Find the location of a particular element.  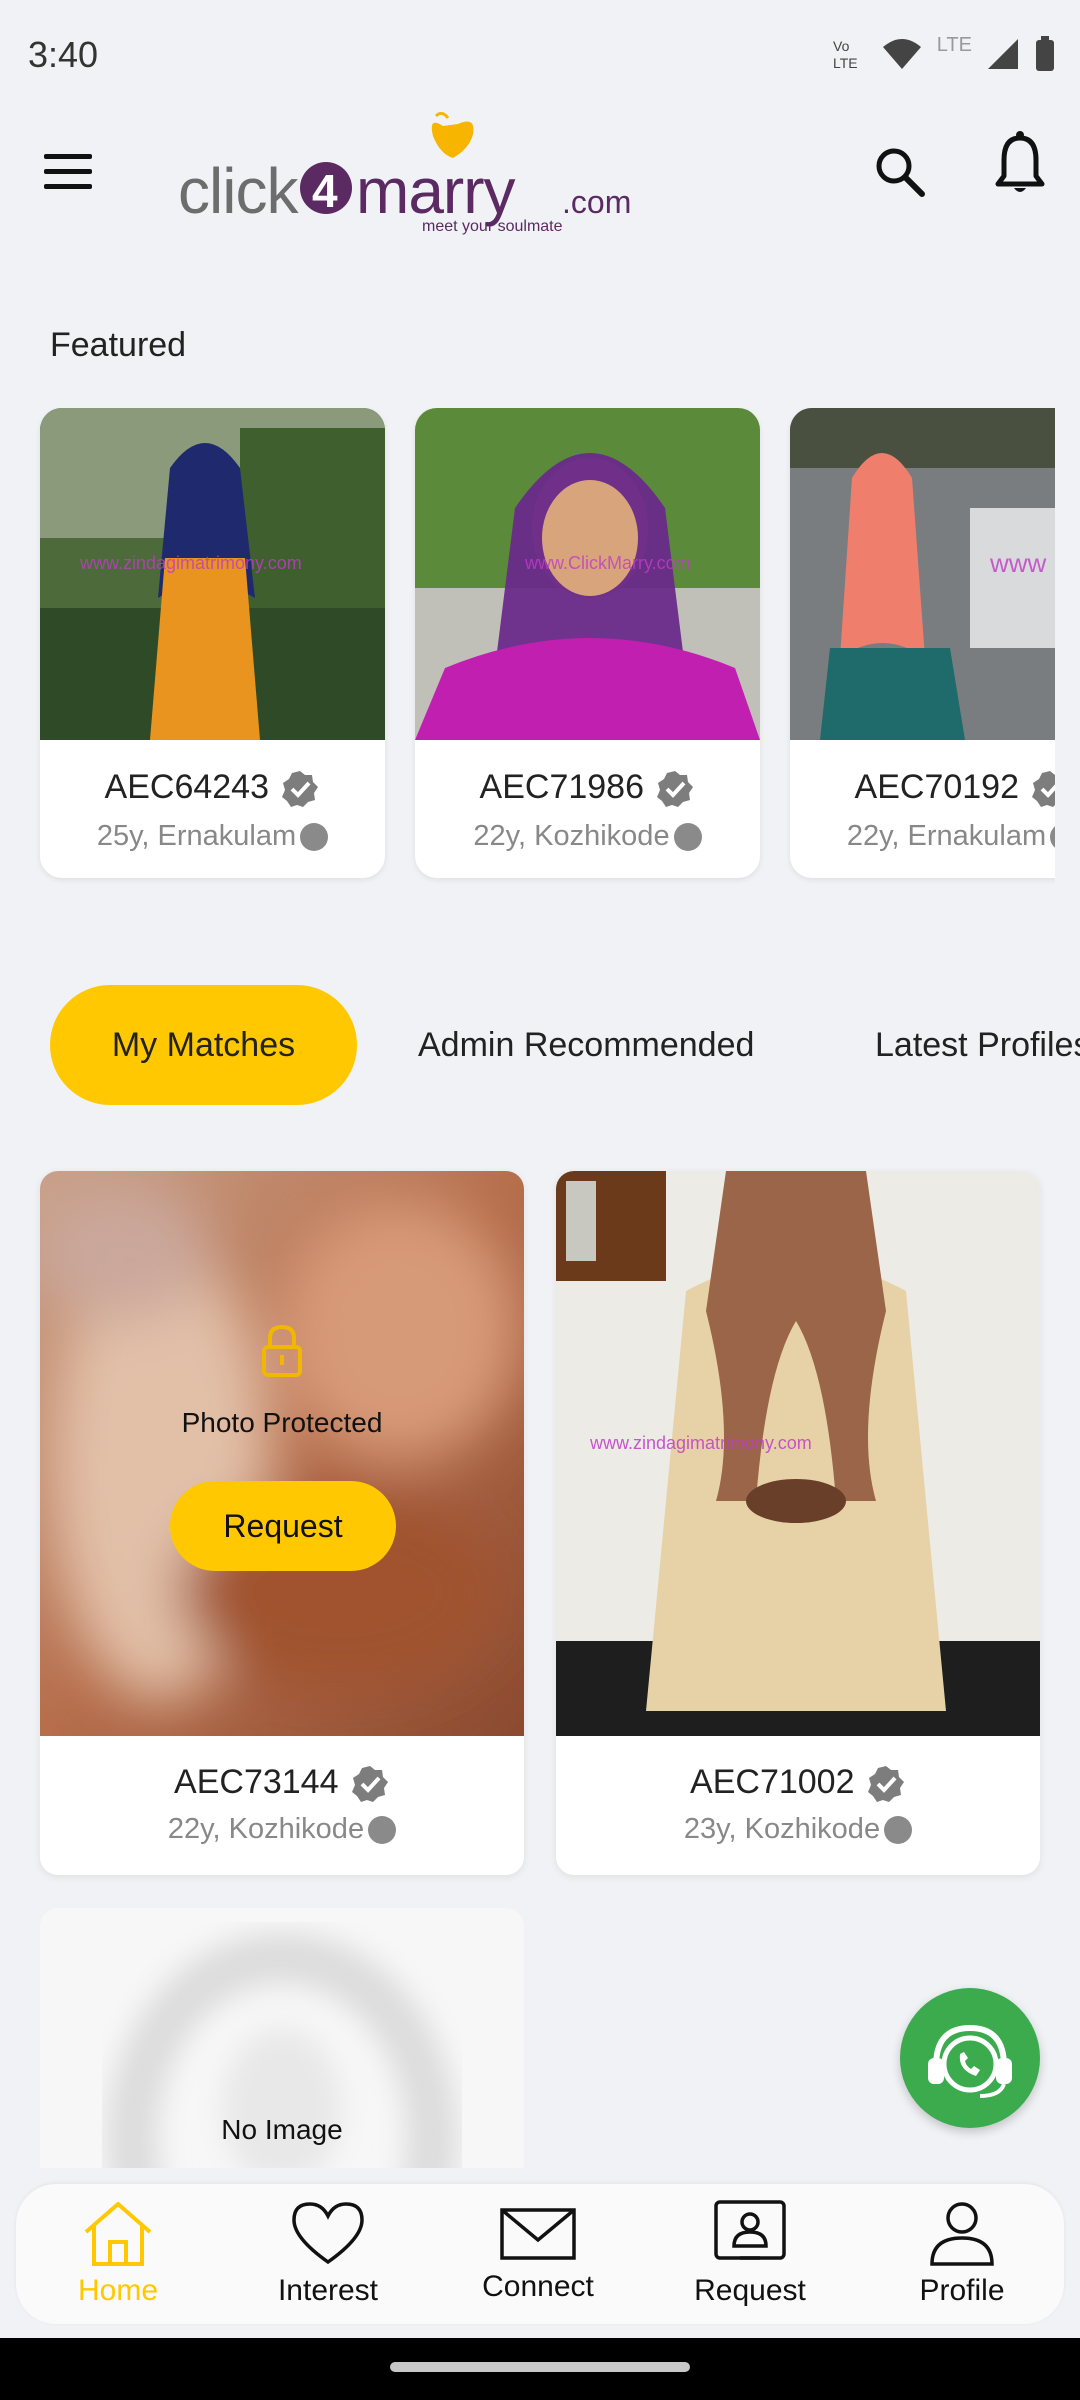

profile-meta-line: 23y, Kozhikode is located at coordinates (798, 1829).